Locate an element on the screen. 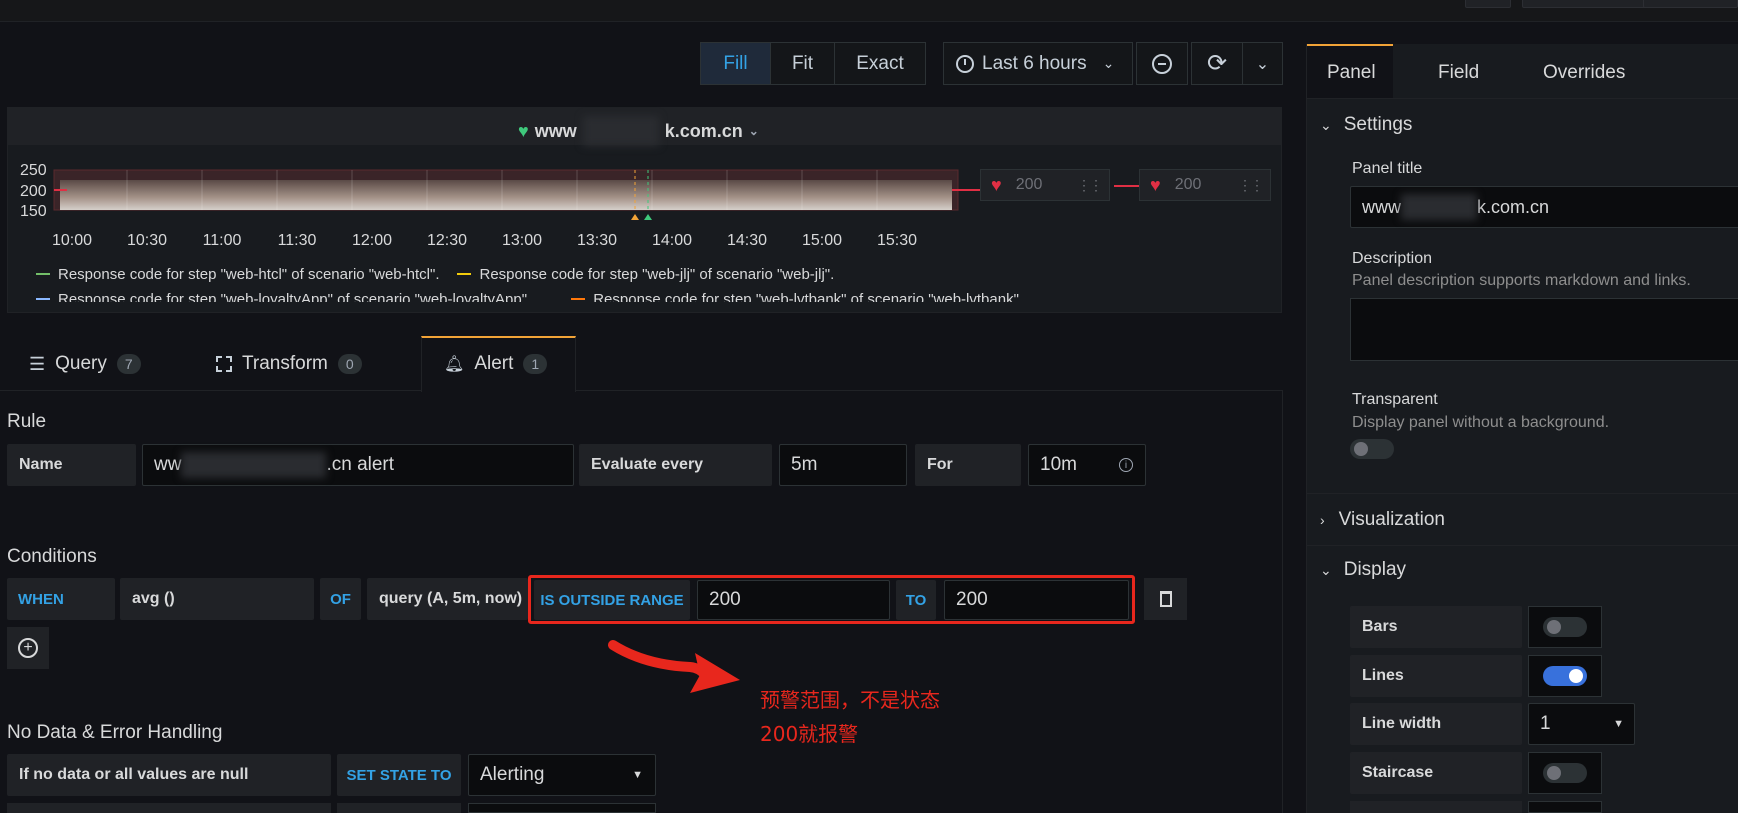 Image resolution: width=1738 pixels, height=813 pixels. description-textarea is located at coordinates (1544, 329).